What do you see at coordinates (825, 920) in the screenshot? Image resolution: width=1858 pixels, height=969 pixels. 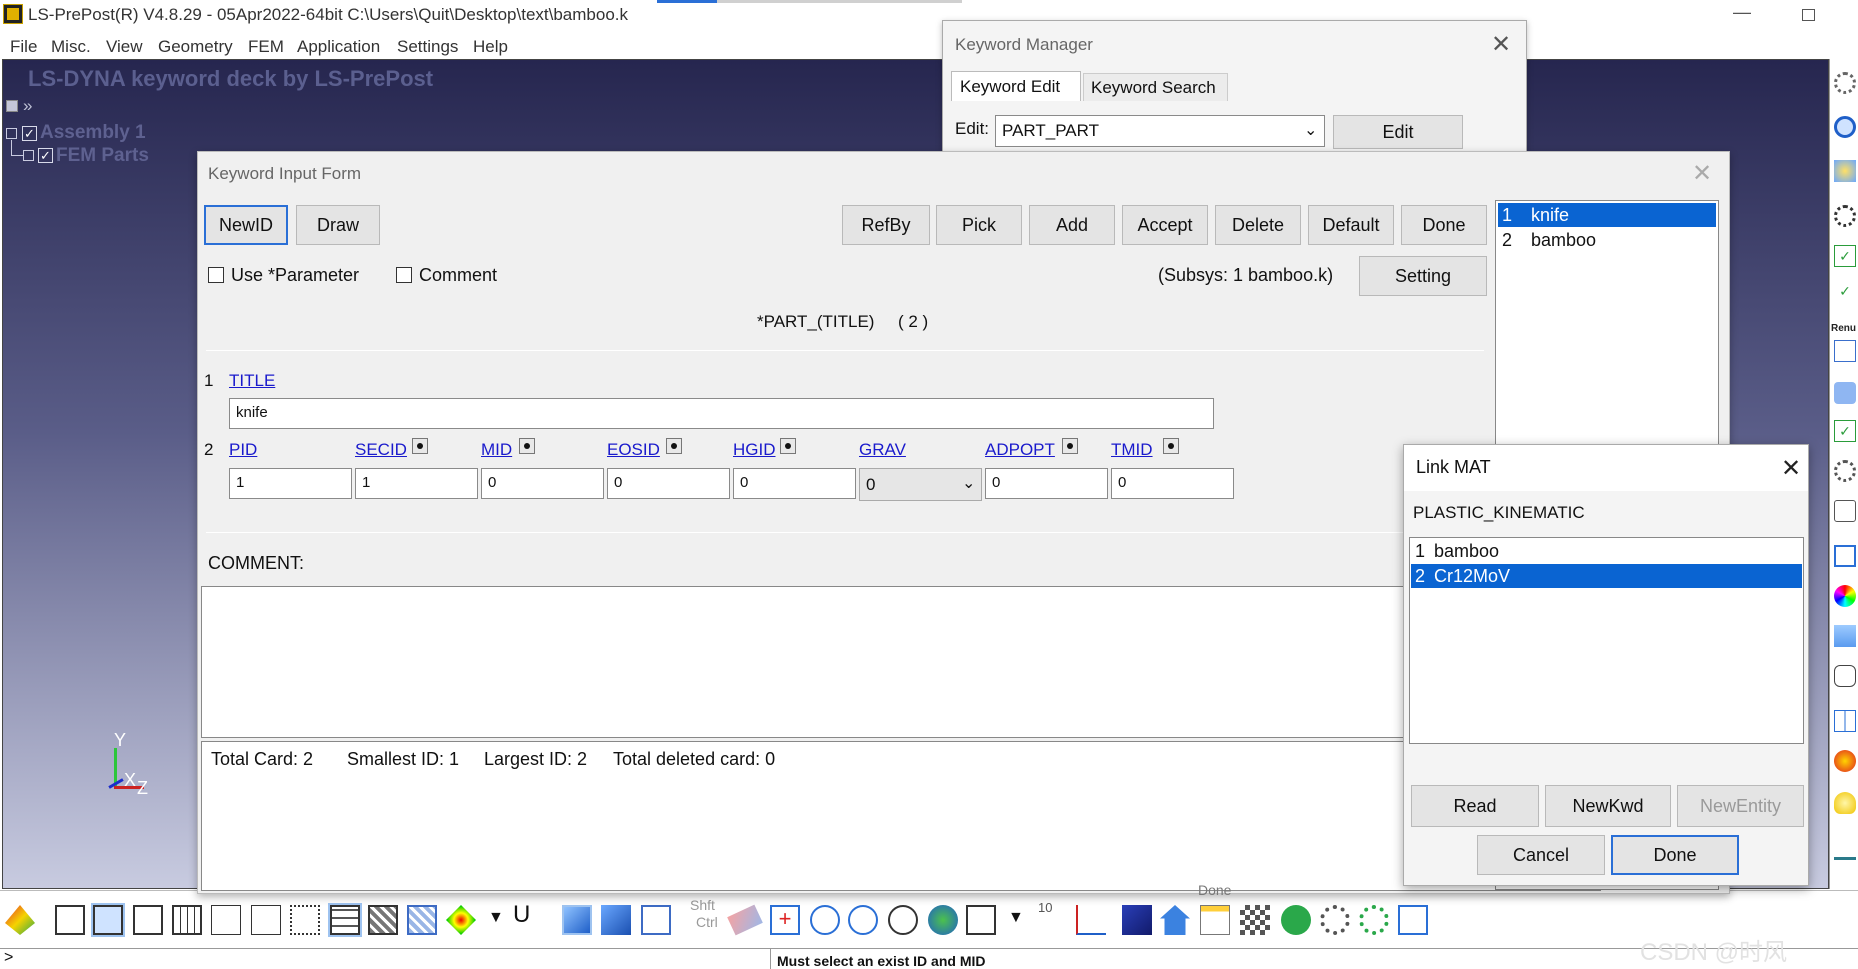 I see `zoom-icon` at bounding box center [825, 920].